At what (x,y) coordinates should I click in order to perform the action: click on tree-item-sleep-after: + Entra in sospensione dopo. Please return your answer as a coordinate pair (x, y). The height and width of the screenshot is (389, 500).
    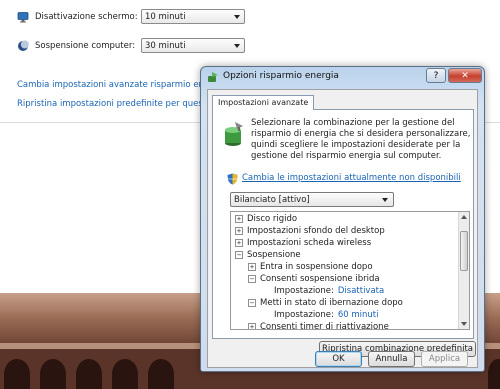
    Looking at the image, I should click on (310, 267).